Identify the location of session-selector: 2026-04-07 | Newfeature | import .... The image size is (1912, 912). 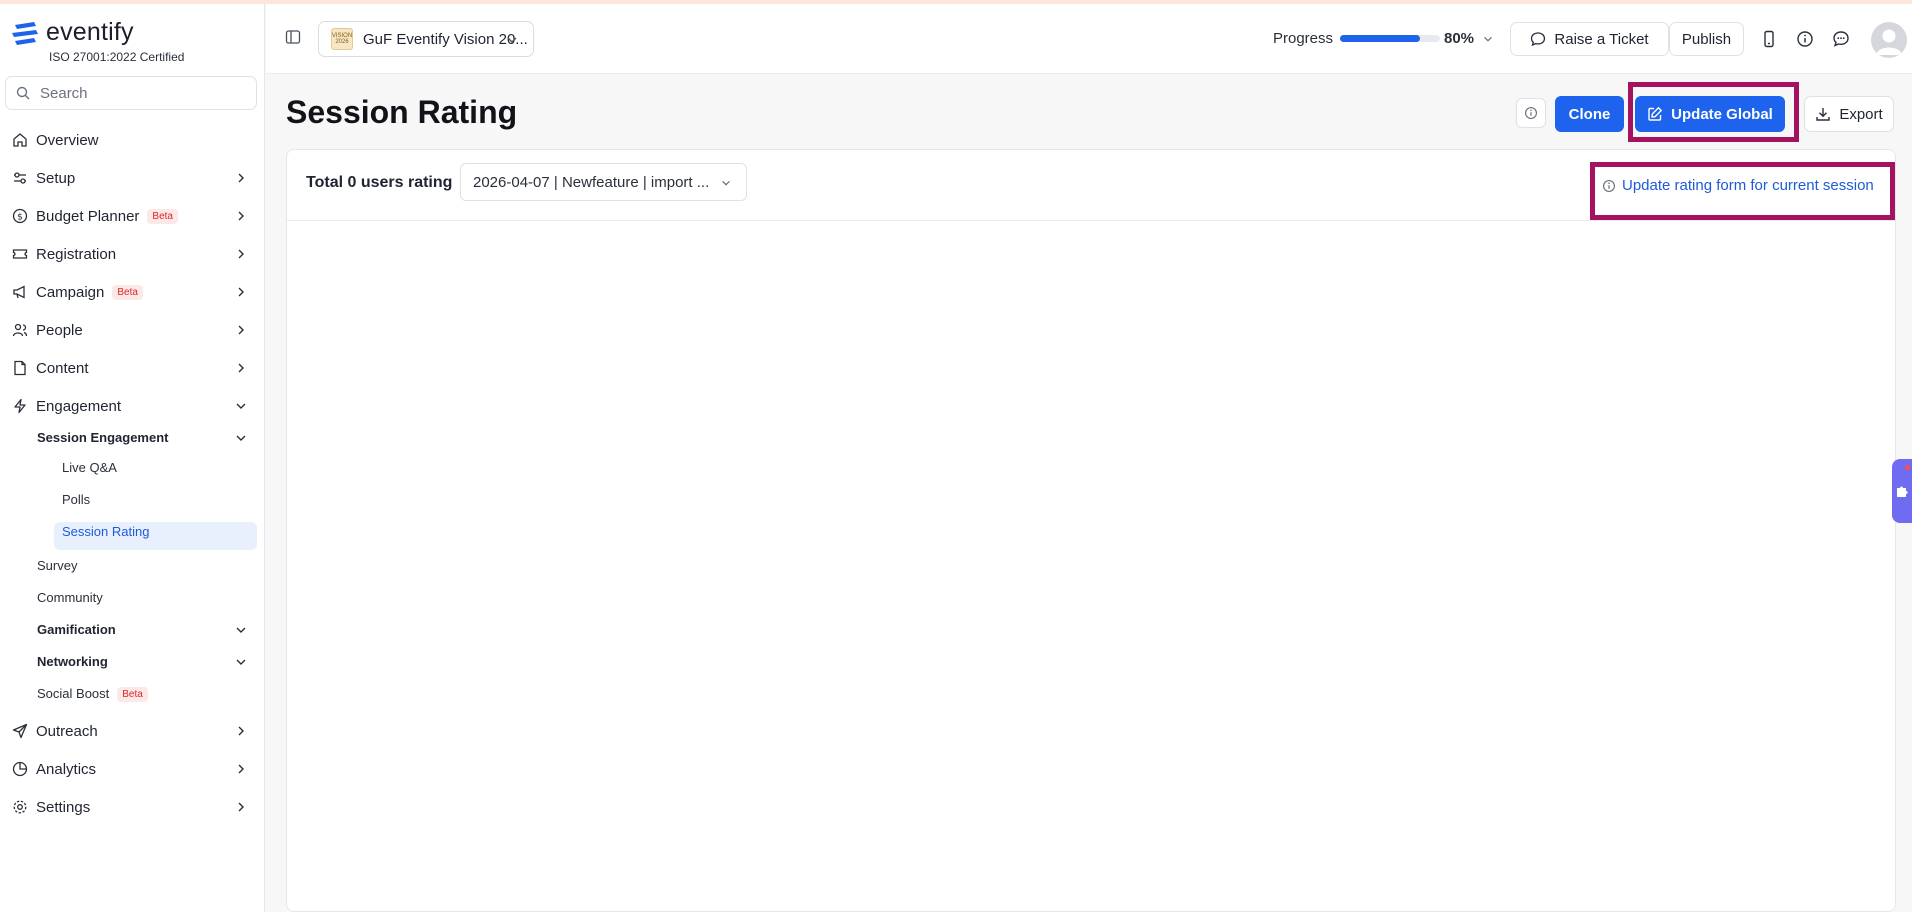
(603, 182).